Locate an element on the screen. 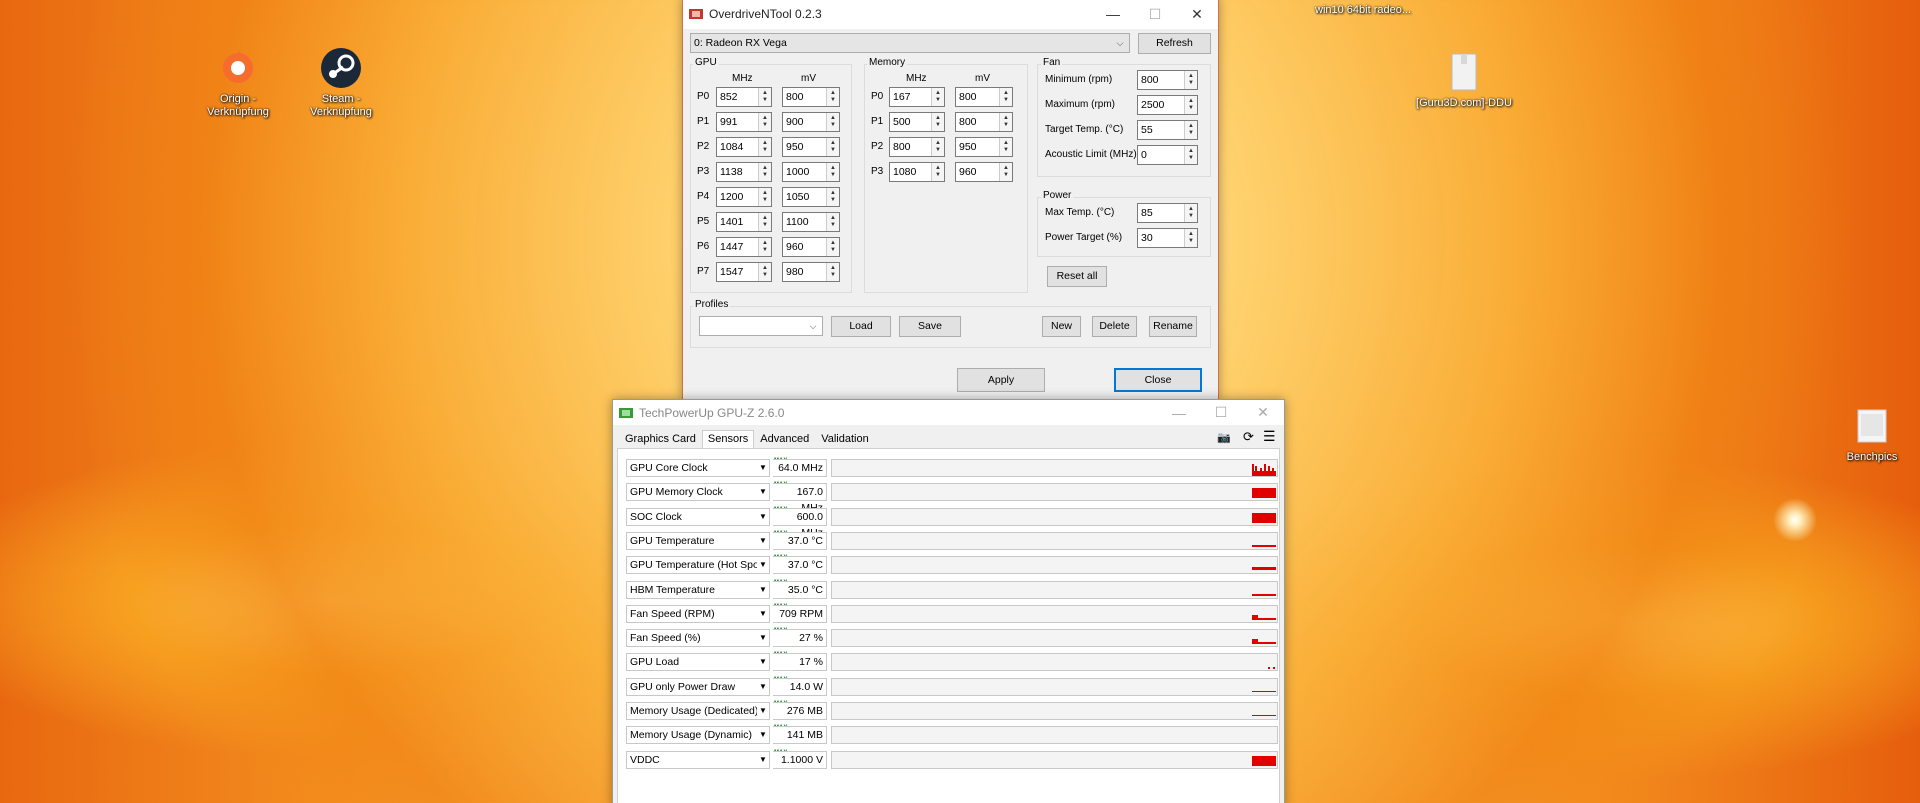  tab-validation: Validation is located at coordinates (845, 439).